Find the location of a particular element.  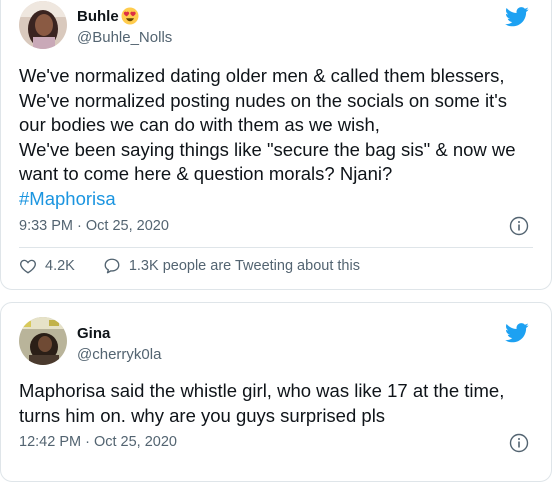

user-handle: @Buhle_Nolls is located at coordinates (124, 37).